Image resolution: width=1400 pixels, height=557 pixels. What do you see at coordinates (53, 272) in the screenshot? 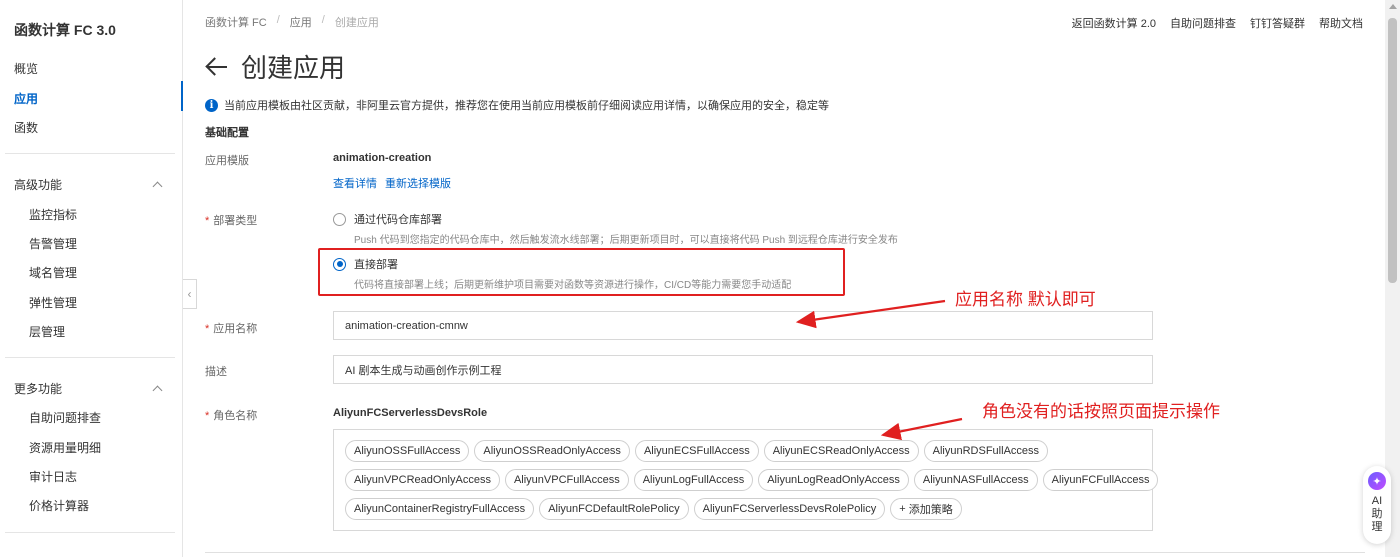
I see `sidebar-item-domains: 域名管理` at bounding box center [53, 272].